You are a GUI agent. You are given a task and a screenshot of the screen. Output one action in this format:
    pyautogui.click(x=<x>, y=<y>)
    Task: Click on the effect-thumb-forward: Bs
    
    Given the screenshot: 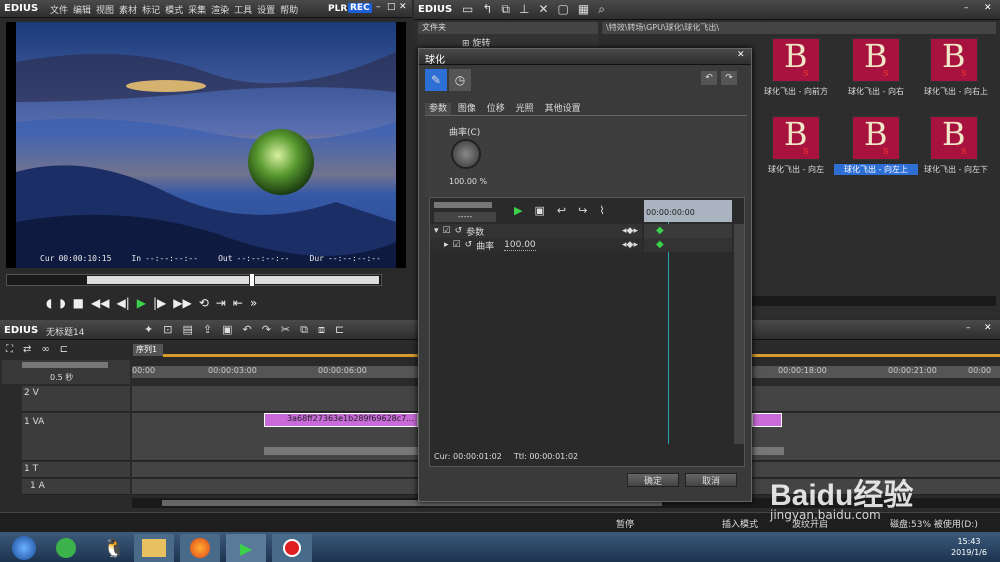 What is the action you would take?
    pyautogui.click(x=796, y=59)
    